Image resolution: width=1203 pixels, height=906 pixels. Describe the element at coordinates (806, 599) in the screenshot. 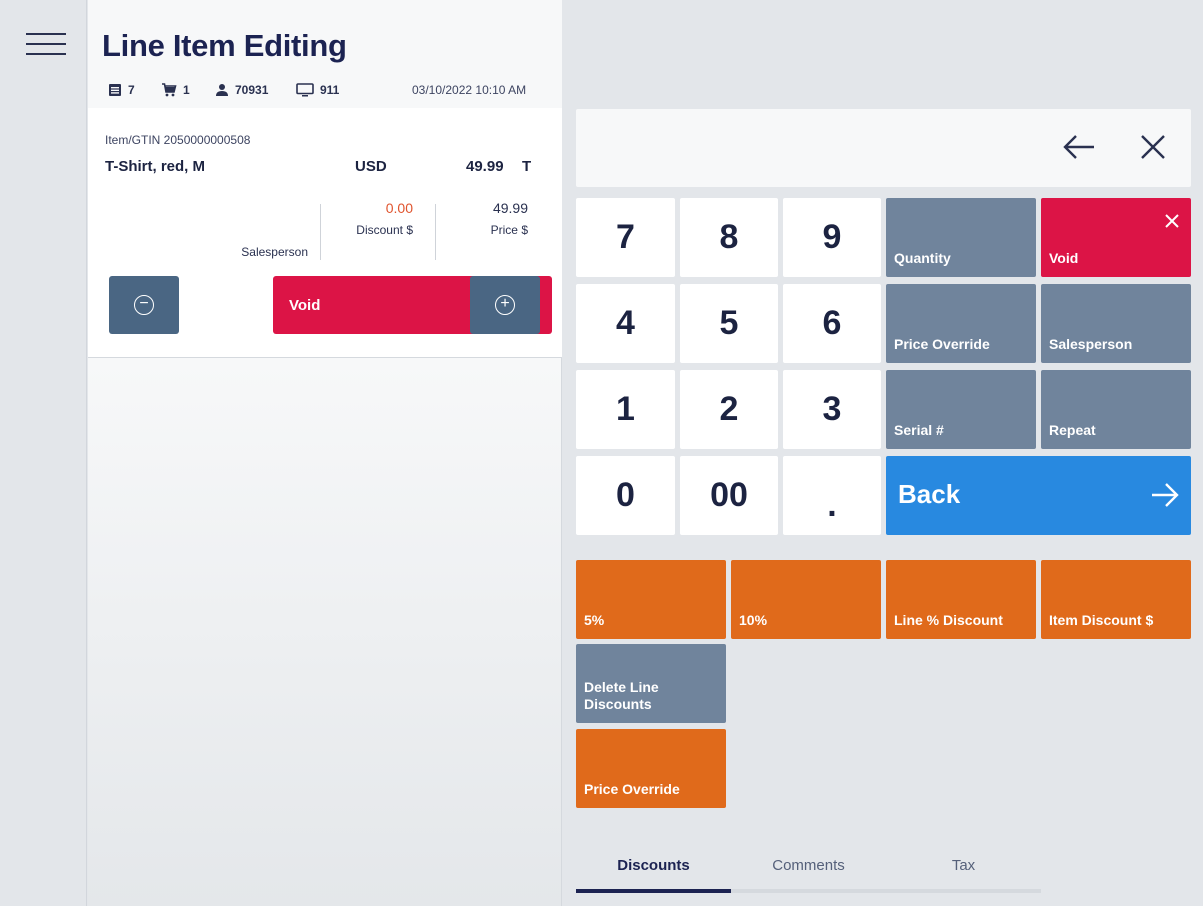

I see `discount-10-button: 10%` at that location.